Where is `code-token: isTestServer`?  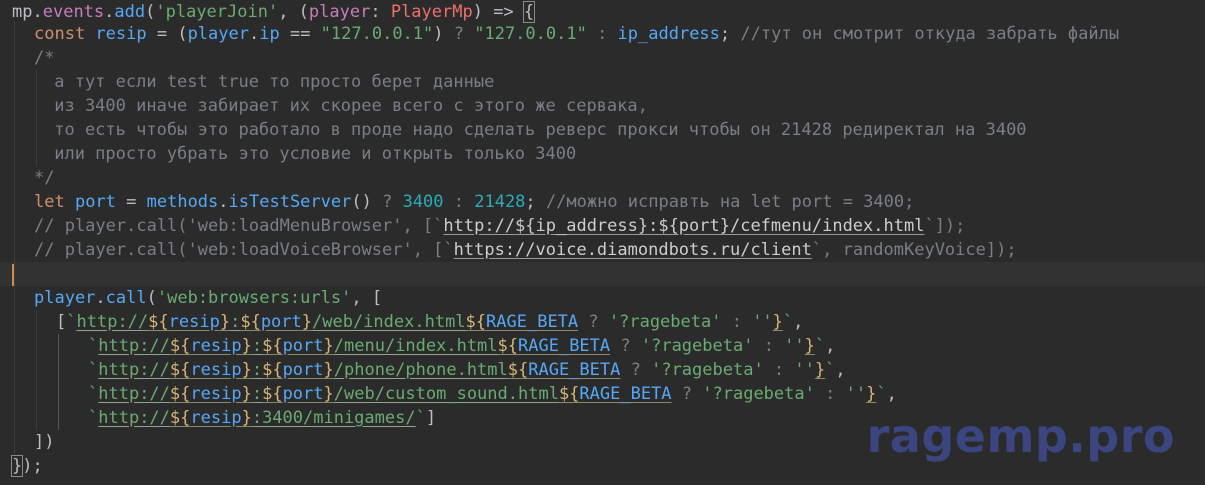
code-token: isTestServer is located at coordinates (290, 202).